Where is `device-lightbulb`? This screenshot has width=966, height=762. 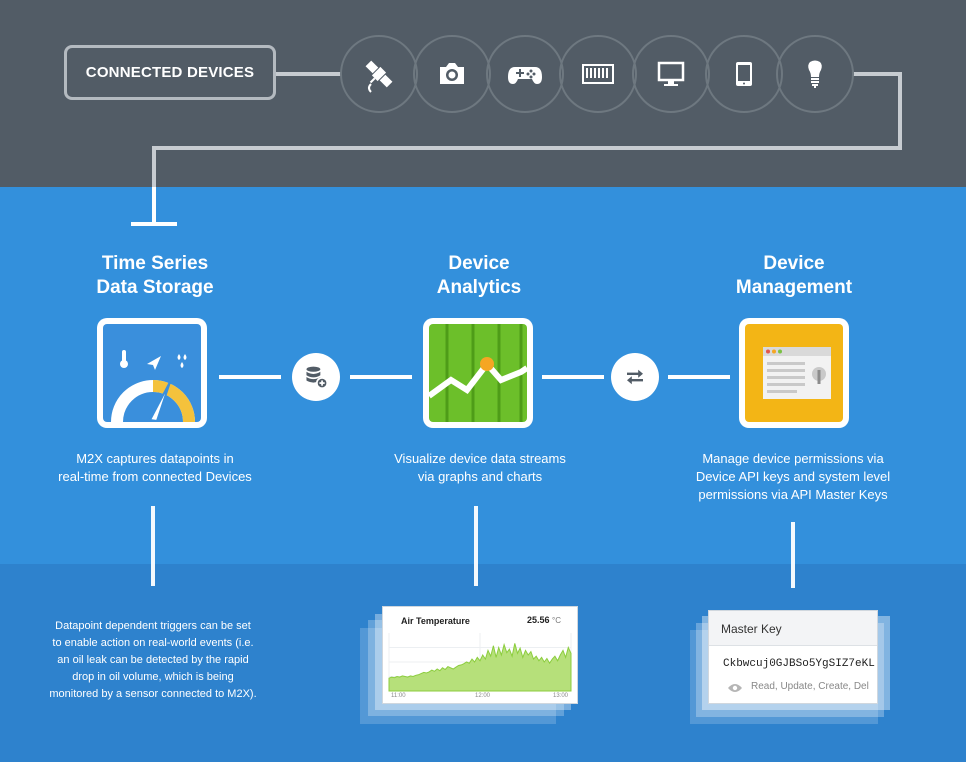 device-lightbulb is located at coordinates (815, 74).